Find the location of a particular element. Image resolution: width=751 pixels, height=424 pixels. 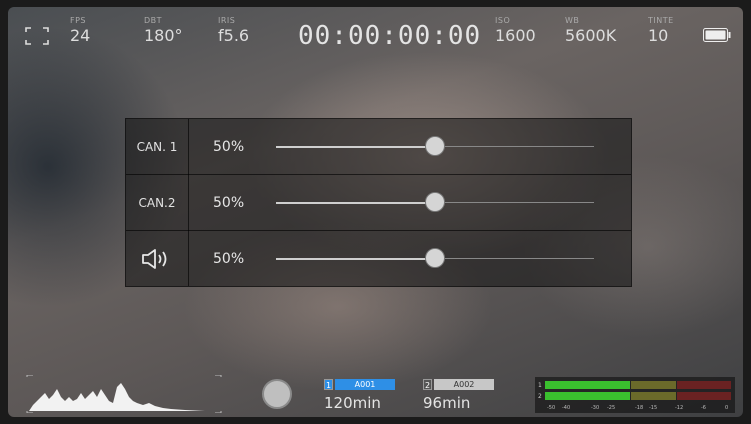

shutter-label: DBT is located at coordinates (153, 20).